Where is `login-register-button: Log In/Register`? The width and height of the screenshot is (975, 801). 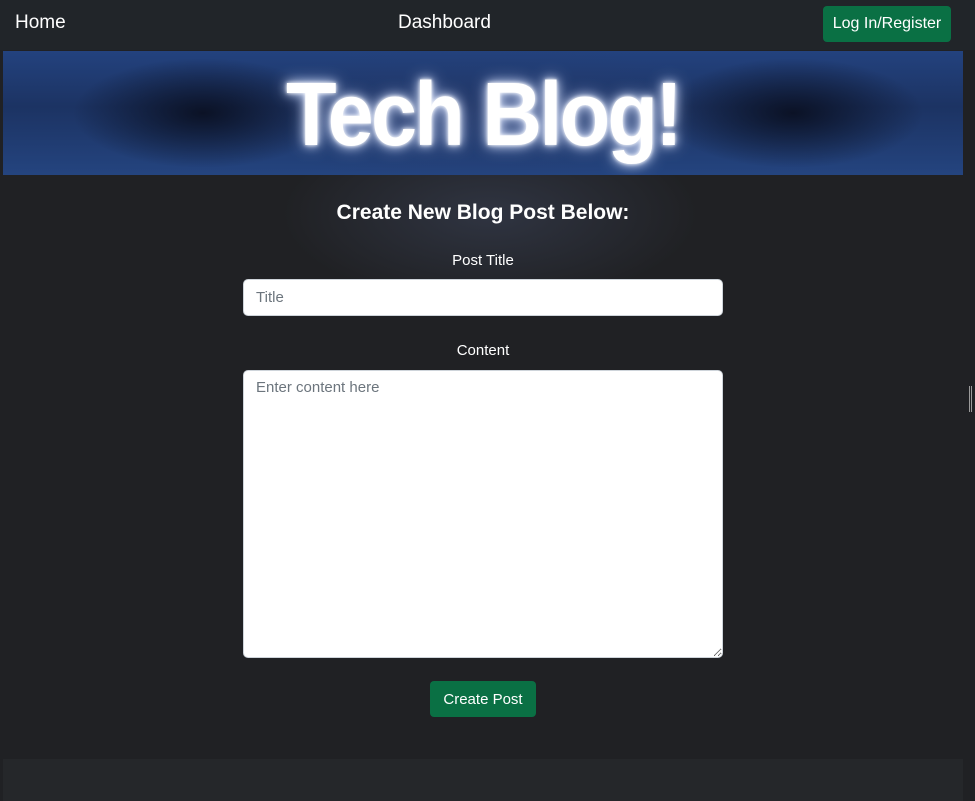
login-register-button: Log In/Register is located at coordinates (887, 24).